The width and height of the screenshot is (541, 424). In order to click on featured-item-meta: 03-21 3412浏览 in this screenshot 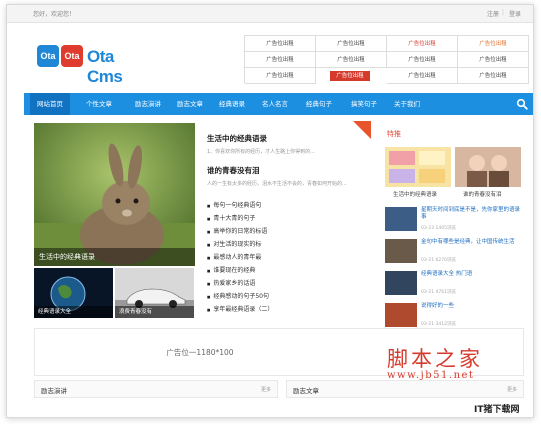, I will do `click(438, 324)`.